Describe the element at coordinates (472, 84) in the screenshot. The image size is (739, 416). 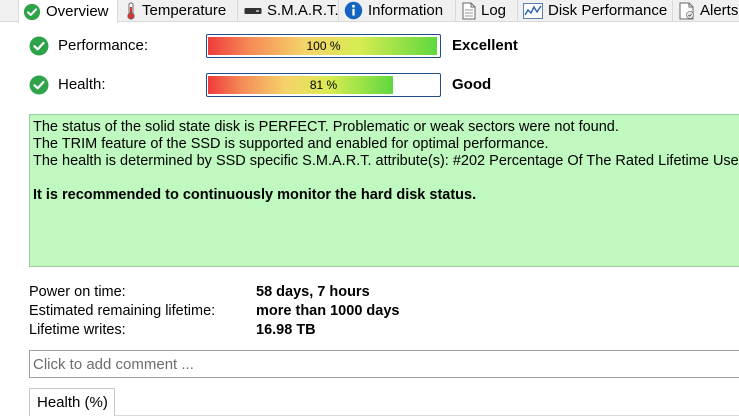
I see `health-verdict: Good` at that location.